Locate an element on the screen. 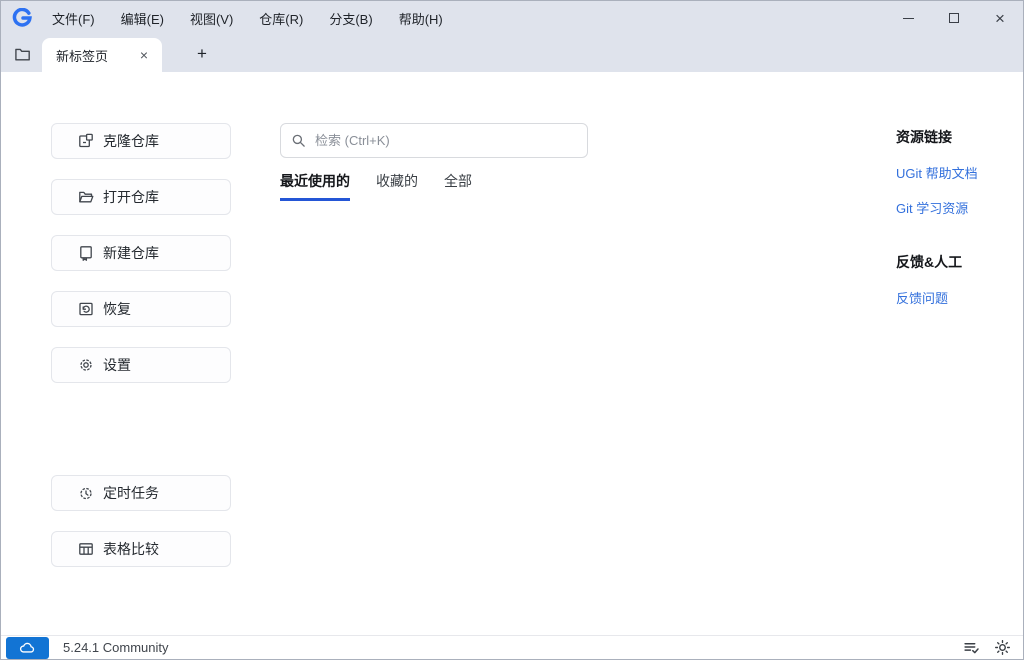  new-repo-icon is located at coordinates (86, 253).